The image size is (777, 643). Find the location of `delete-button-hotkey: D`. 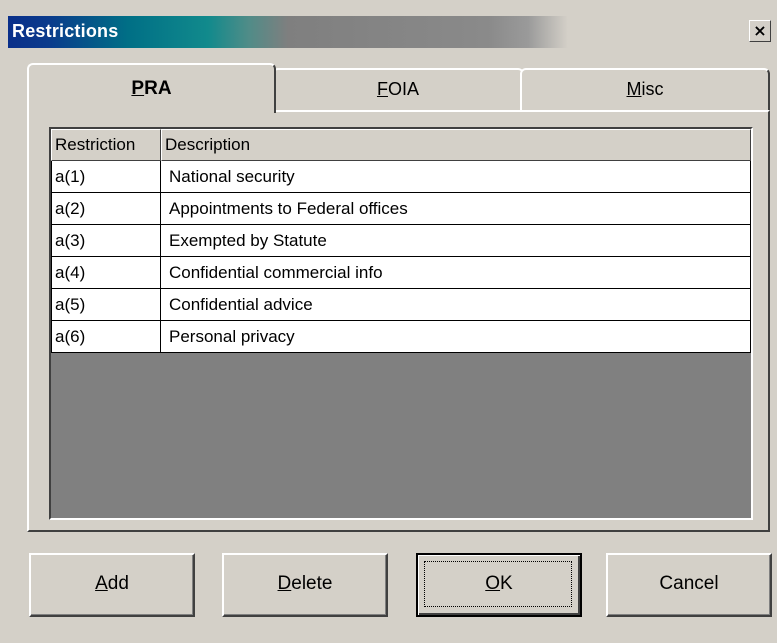

delete-button-hotkey: D is located at coordinates (284, 583).